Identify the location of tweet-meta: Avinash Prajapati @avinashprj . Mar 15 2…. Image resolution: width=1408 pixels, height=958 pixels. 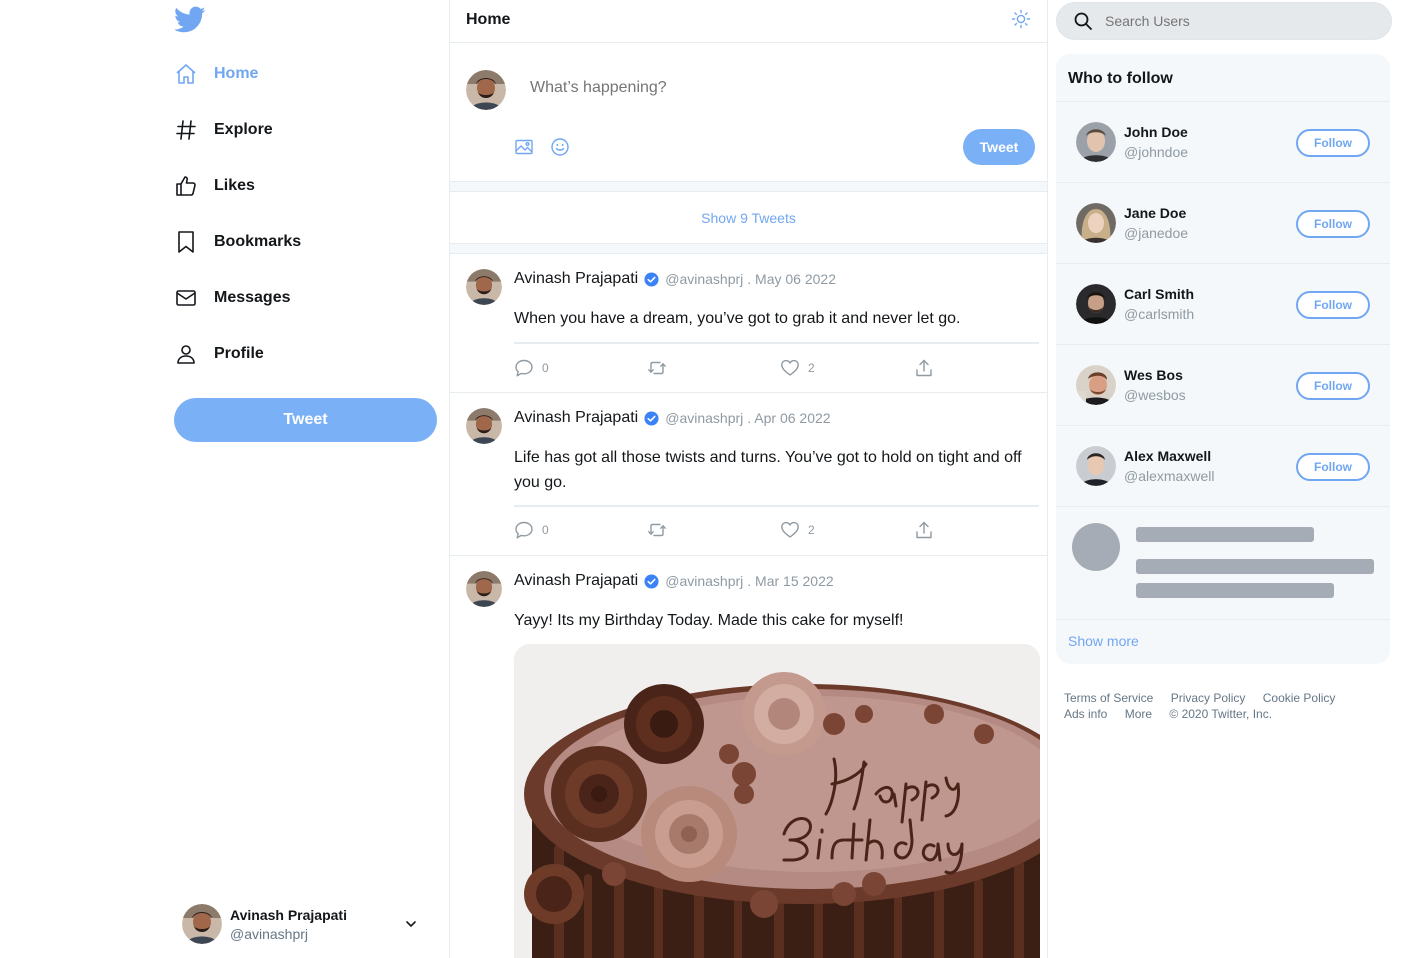
(674, 581).